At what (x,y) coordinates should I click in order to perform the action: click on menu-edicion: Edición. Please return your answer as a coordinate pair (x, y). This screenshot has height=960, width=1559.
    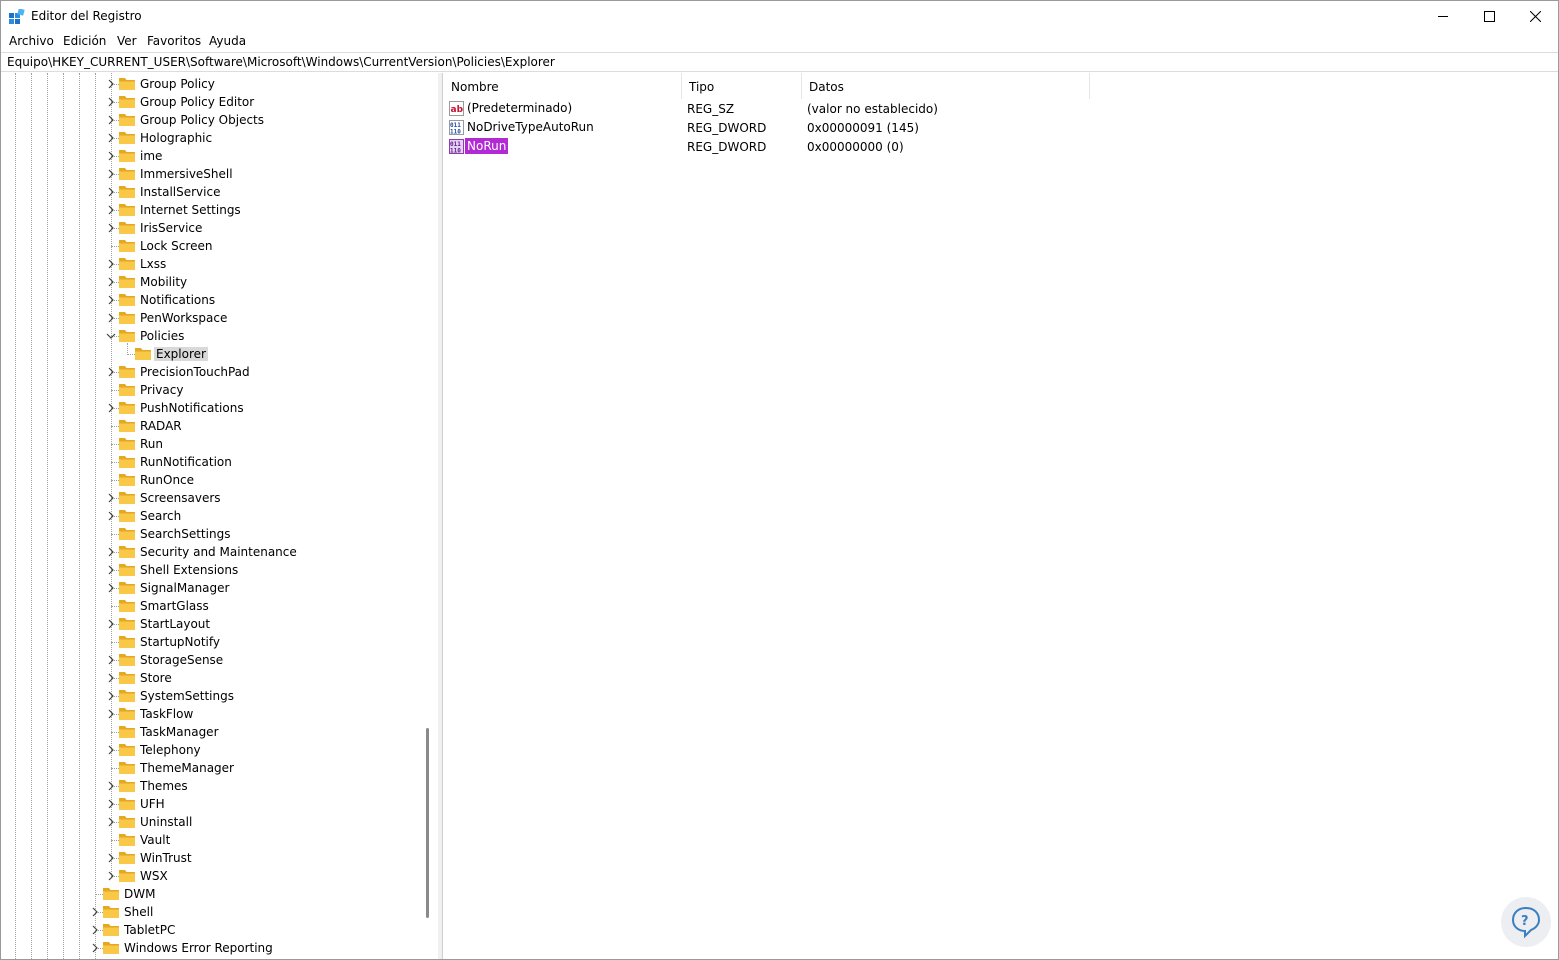
    Looking at the image, I should click on (84, 41).